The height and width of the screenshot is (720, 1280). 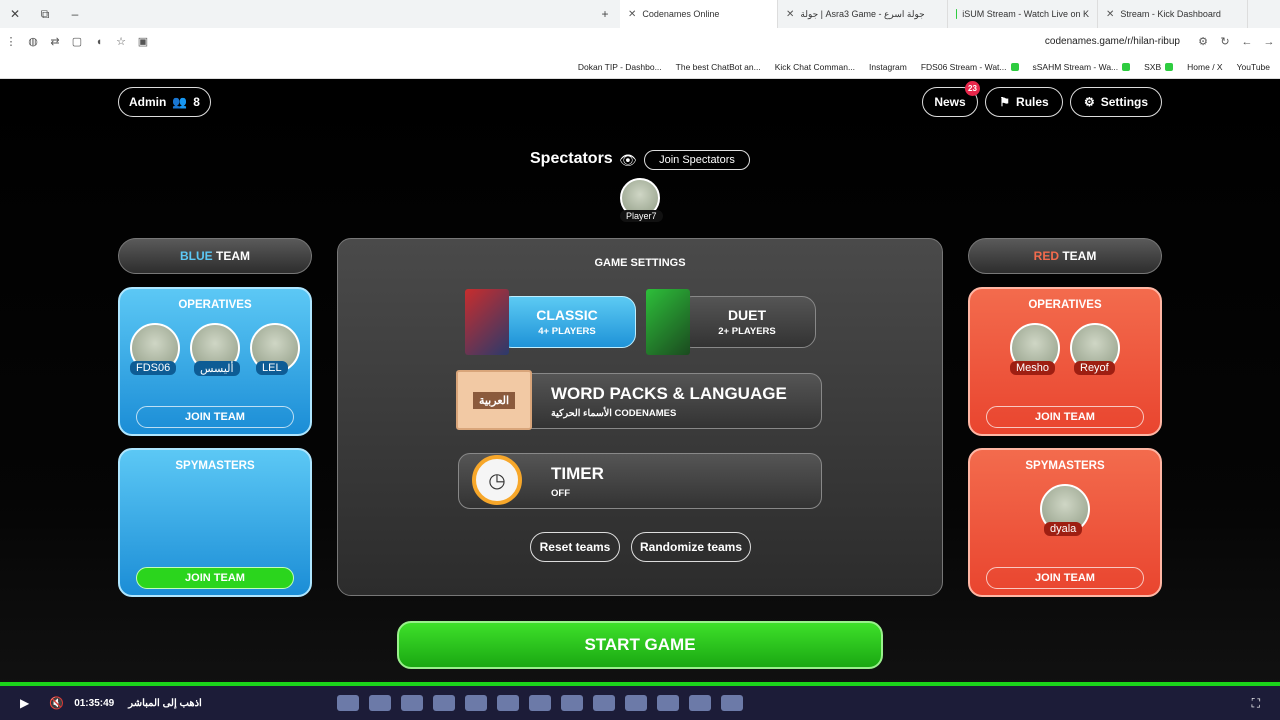 What do you see at coordinates (217, 368) in the screenshot?
I see `player-name: أليسس` at bounding box center [217, 368].